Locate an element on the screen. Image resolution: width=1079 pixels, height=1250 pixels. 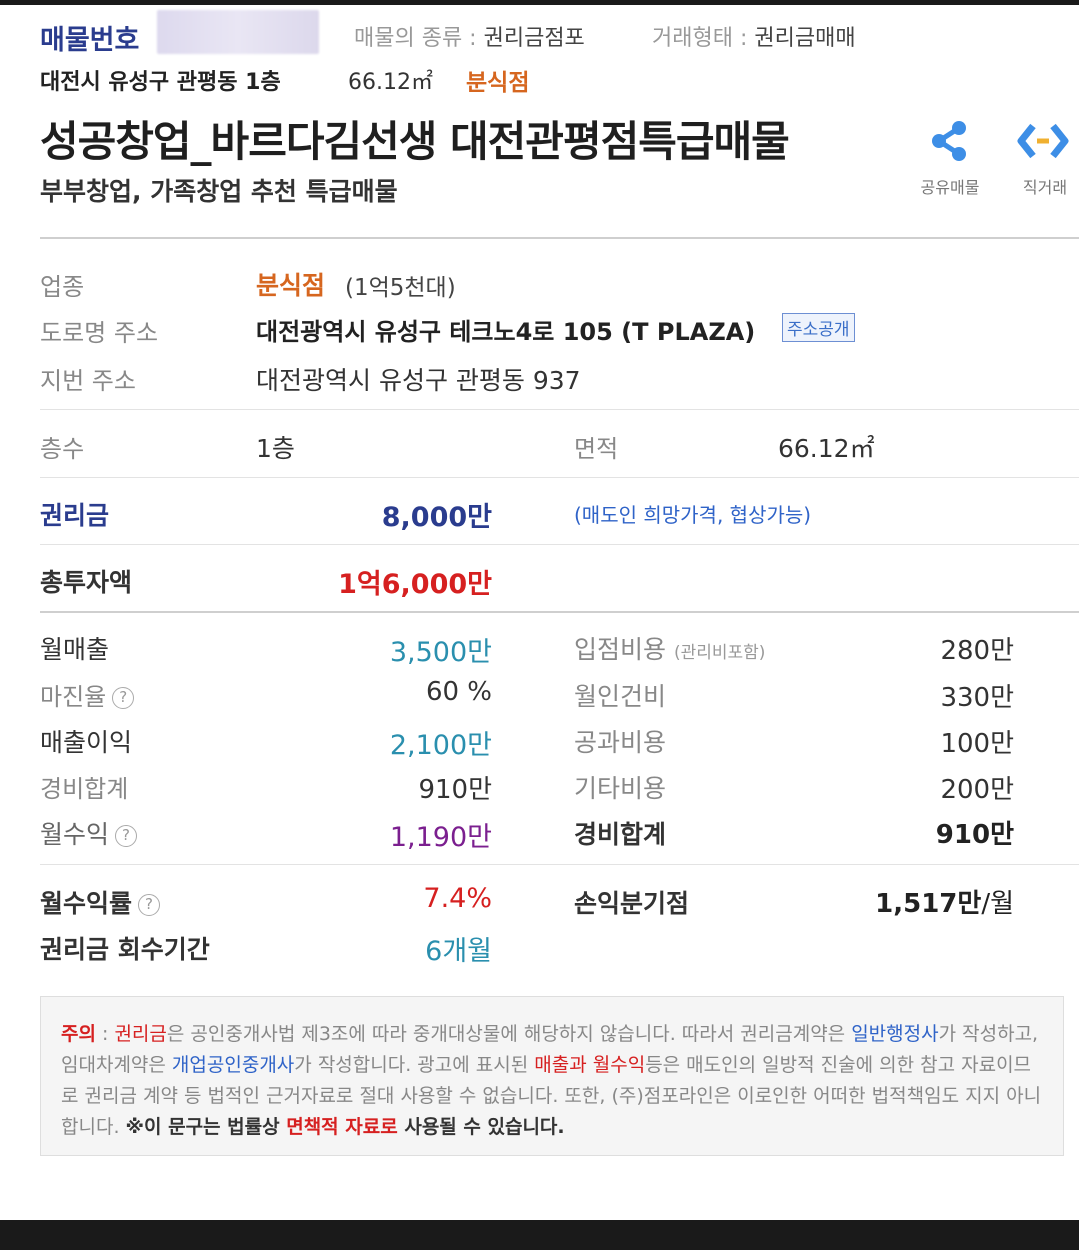
floor-label: 층수 is located at coordinates (62, 449).